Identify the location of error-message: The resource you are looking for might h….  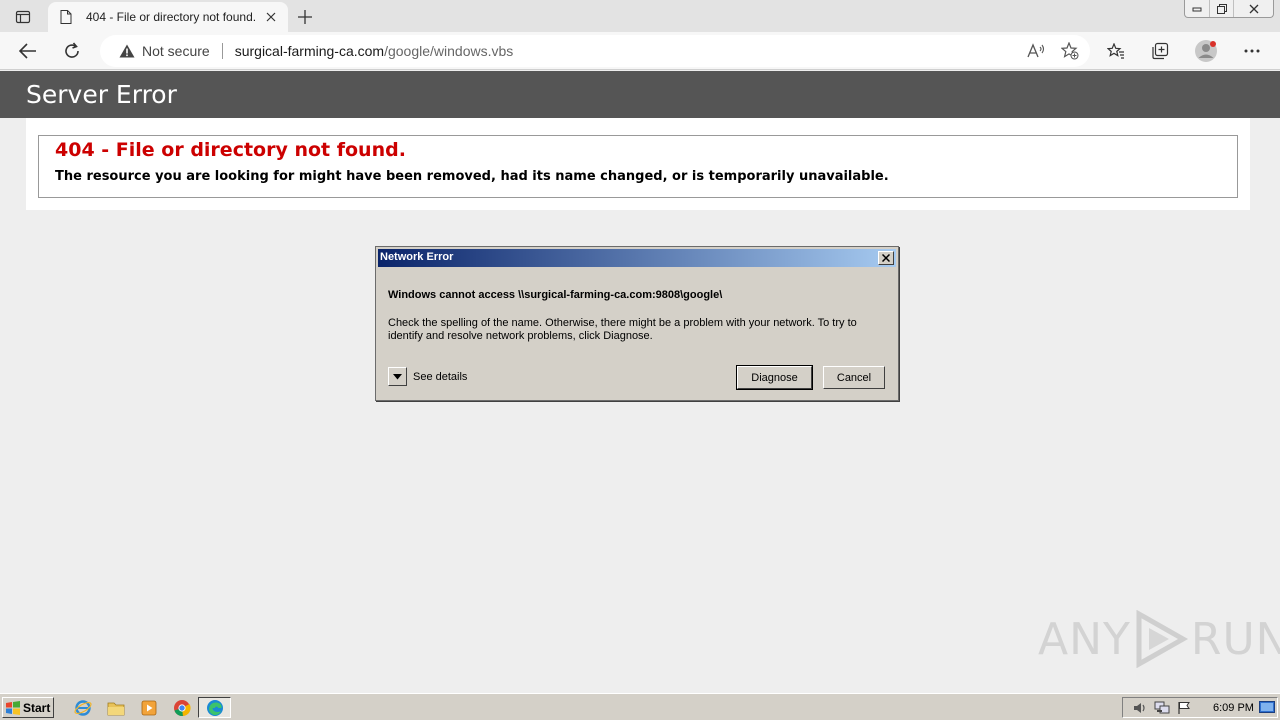
(472, 176).